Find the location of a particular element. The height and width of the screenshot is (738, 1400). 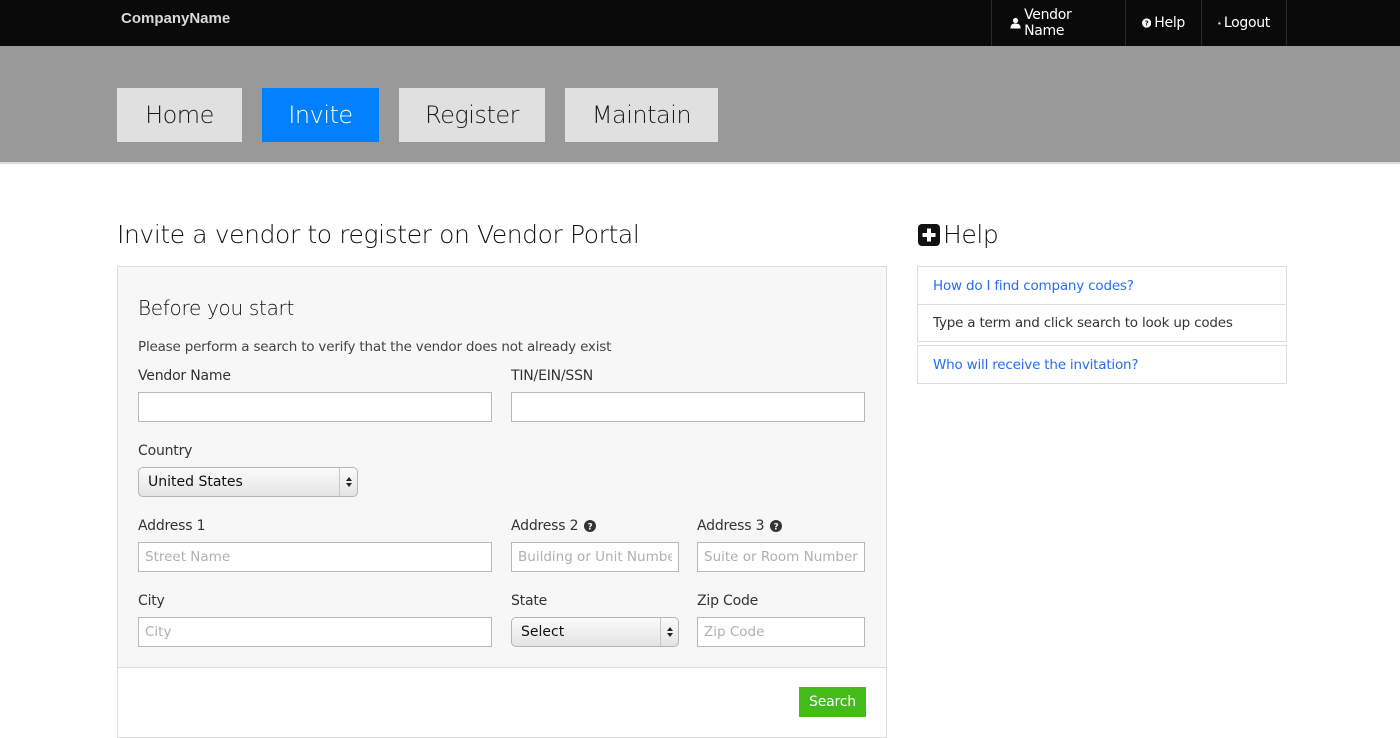

tab-invite: Invite is located at coordinates (320, 115).